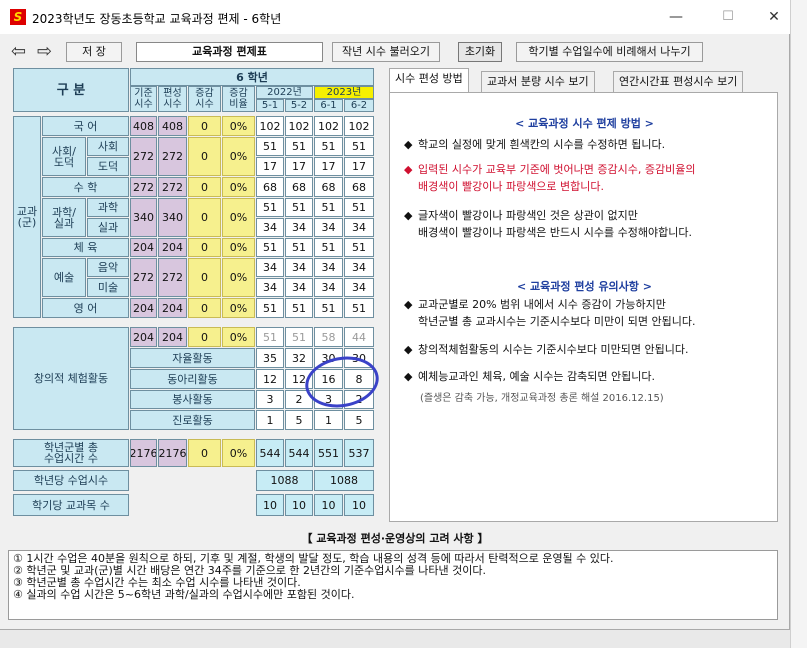 Image resolution: width=807 pixels, height=648 pixels. Describe the element at coordinates (584, 286) in the screenshot. I see `panel-heading-notes: < 교육과정 편성 유의사항 >` at that location.